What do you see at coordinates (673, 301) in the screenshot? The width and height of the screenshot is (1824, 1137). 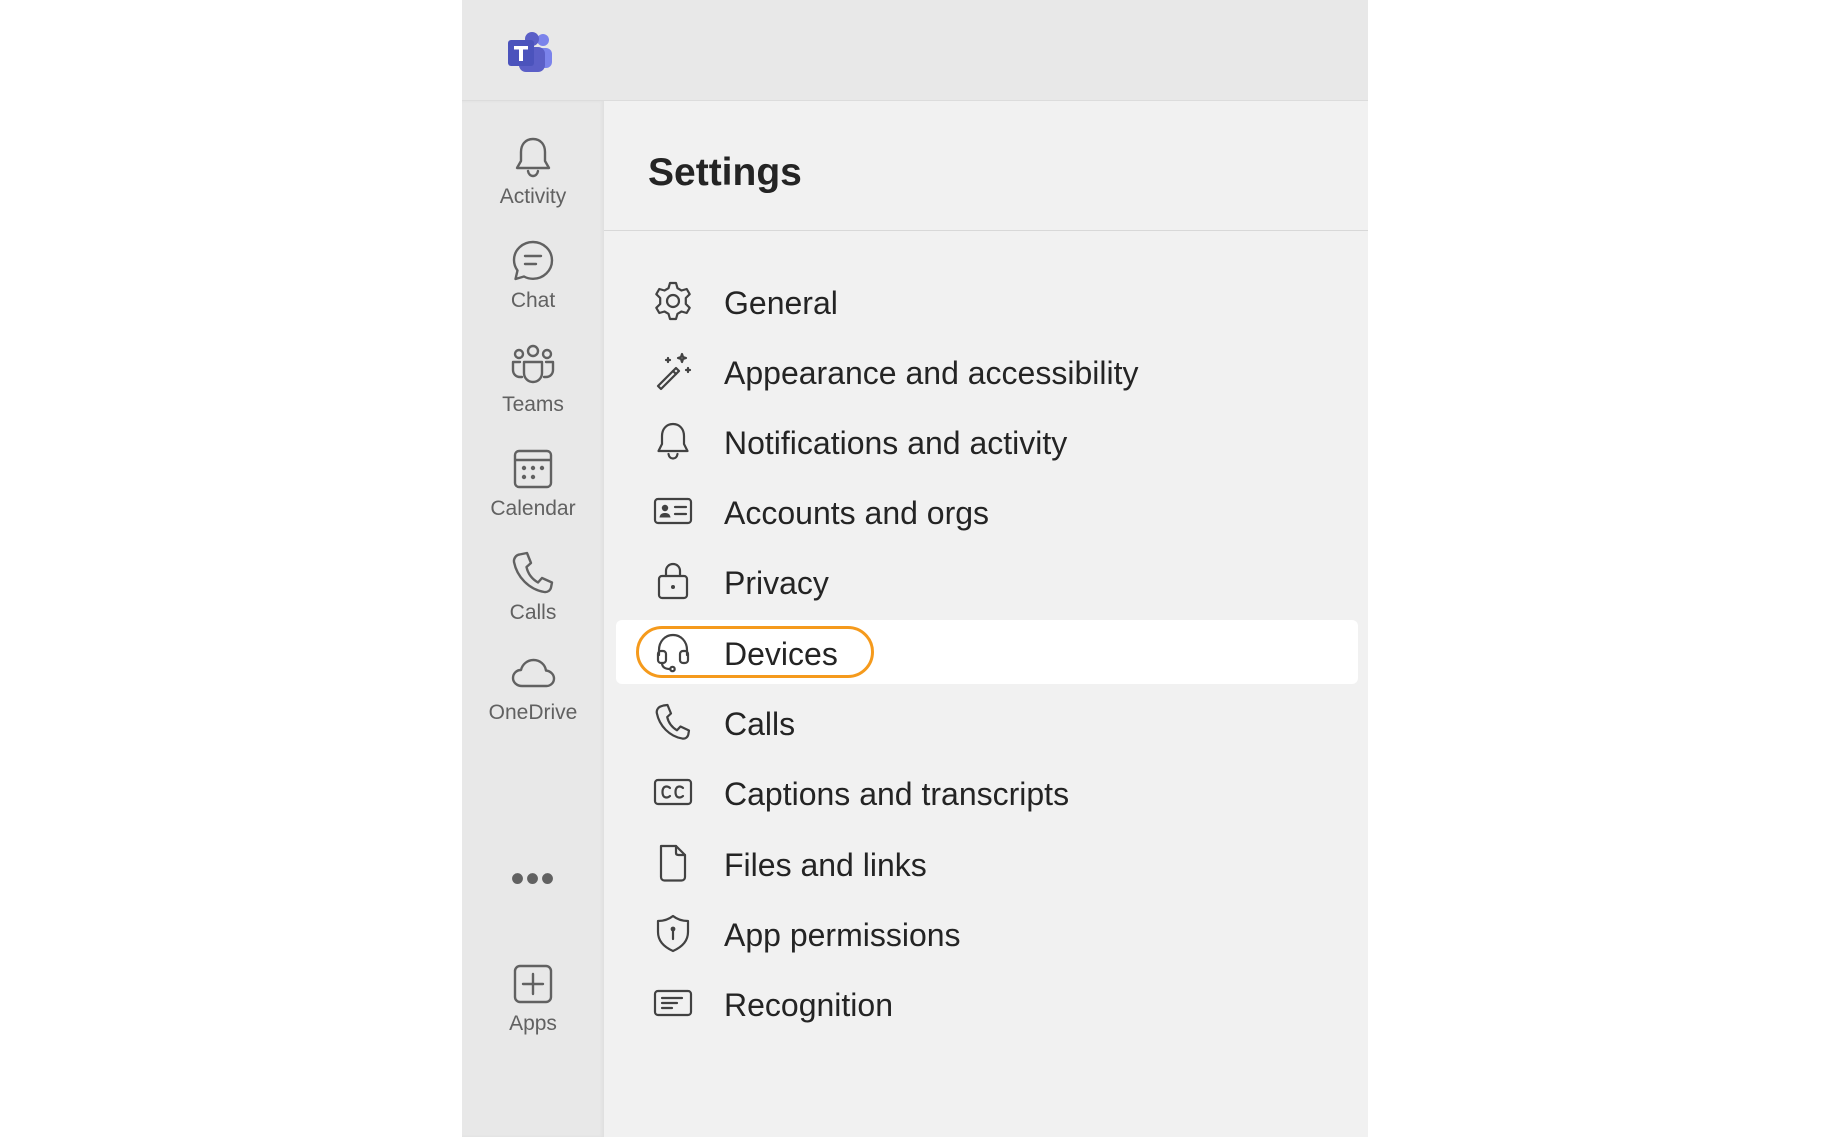 I see `gear-icon` at bounding box center [673, 301].